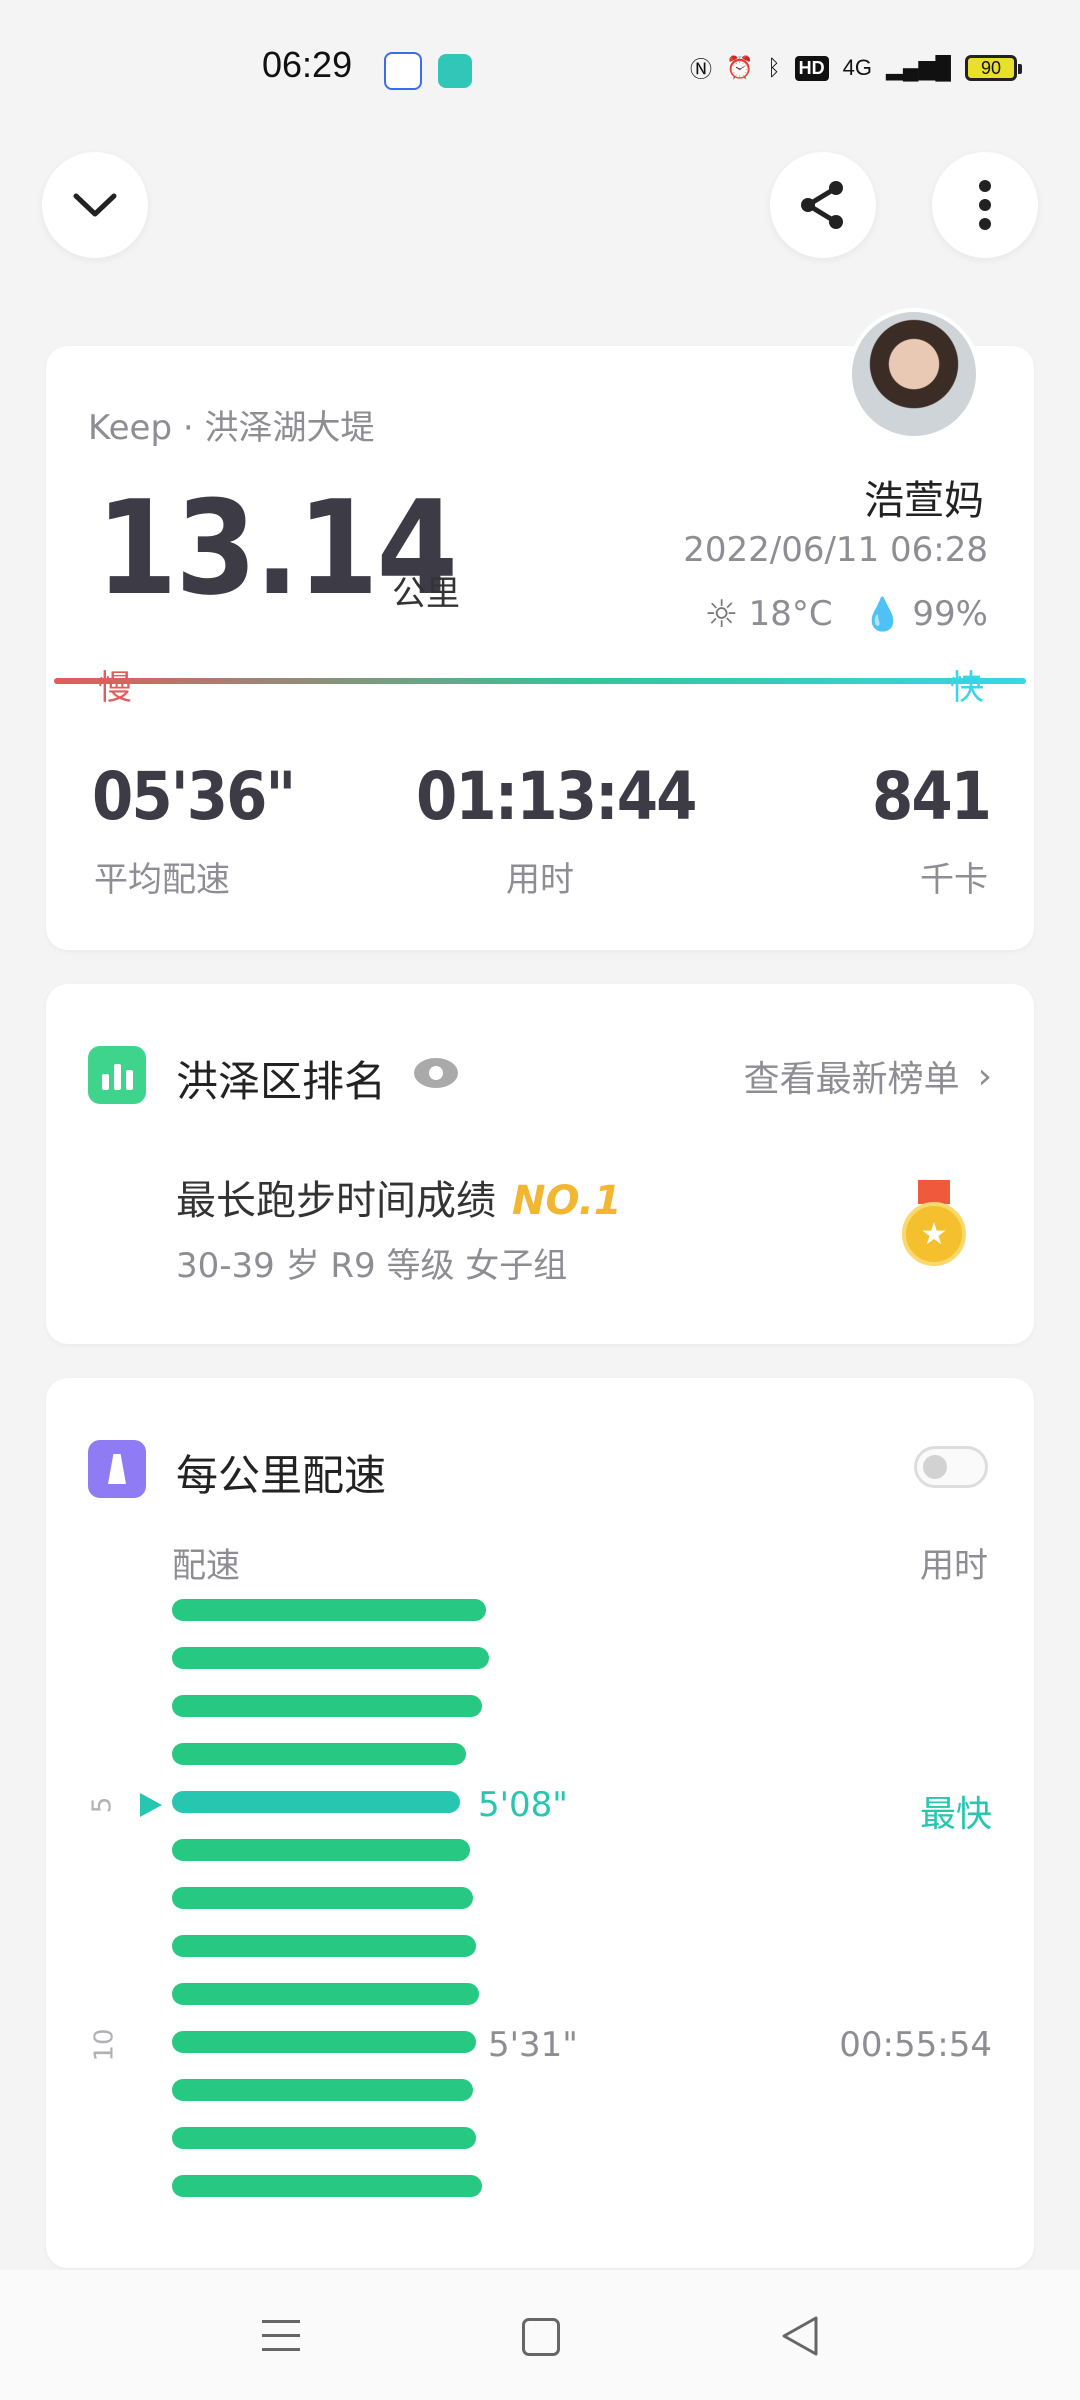  I want to click on activity-datetime: 2022/06/11 06:28, so click(835, 550).